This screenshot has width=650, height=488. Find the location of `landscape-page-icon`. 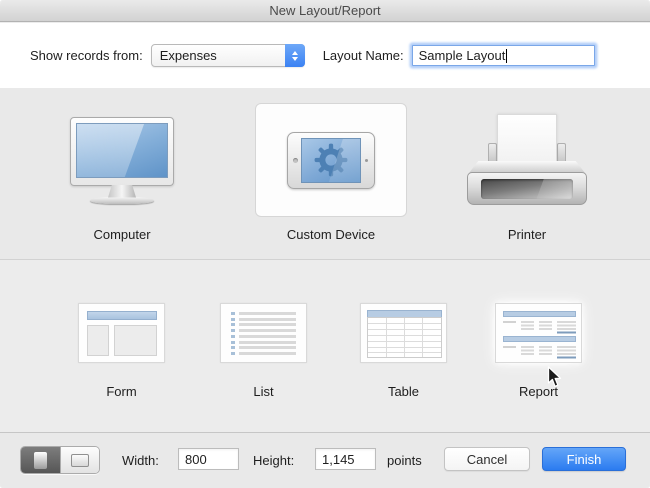

landscape-page-icon is located at coordinates (80, 460).